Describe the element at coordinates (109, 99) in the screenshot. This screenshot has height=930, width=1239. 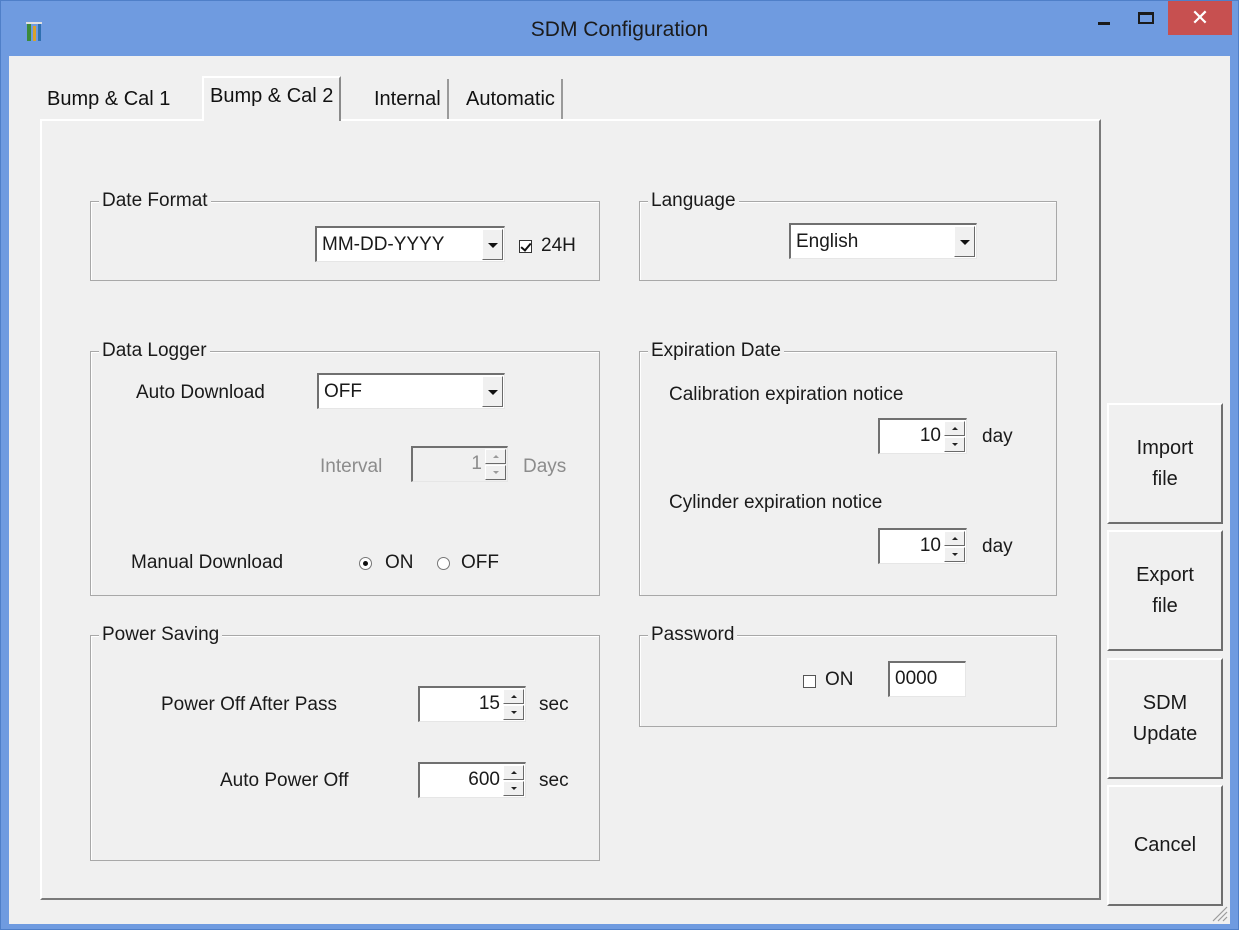
I see `tab-bump-cal-1: Bump & Cal 1` at that location.